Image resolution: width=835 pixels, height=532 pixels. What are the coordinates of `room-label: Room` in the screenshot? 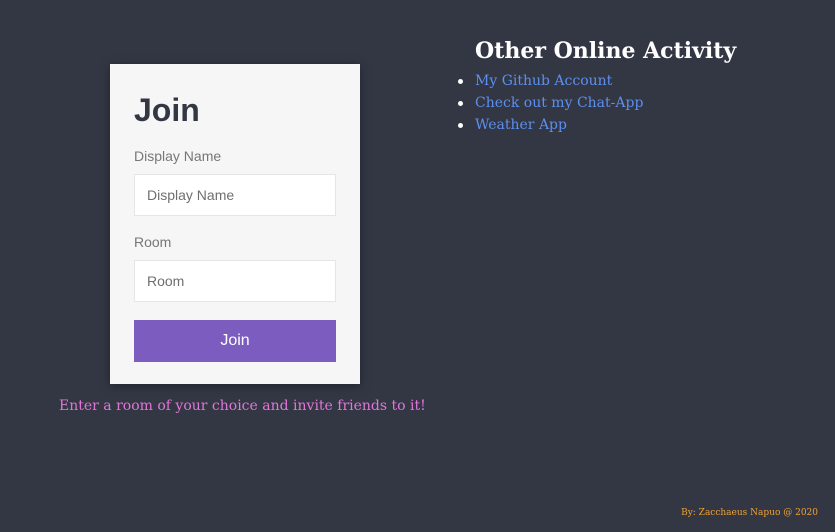 It's located at (153, 242).